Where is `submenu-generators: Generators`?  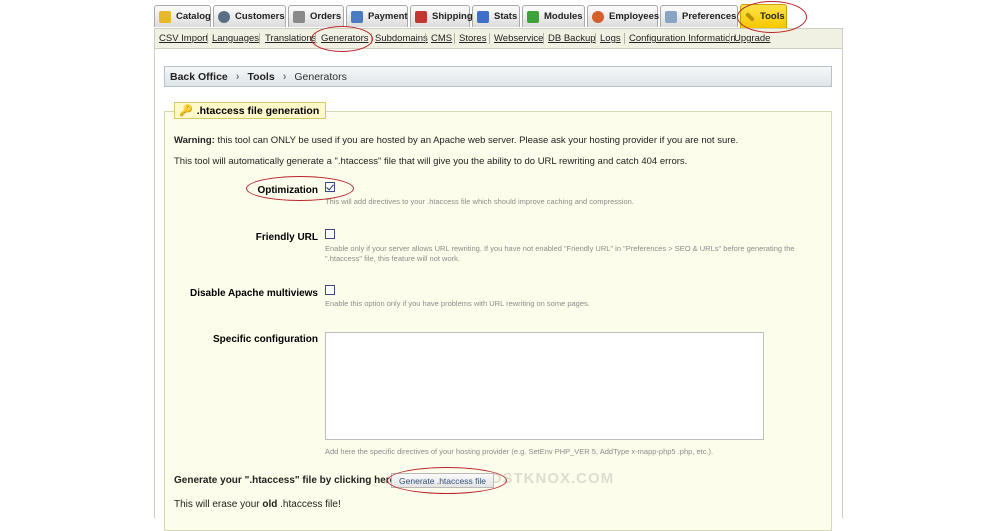
submenu-generators: Generators is located at coordinates (345, 38).